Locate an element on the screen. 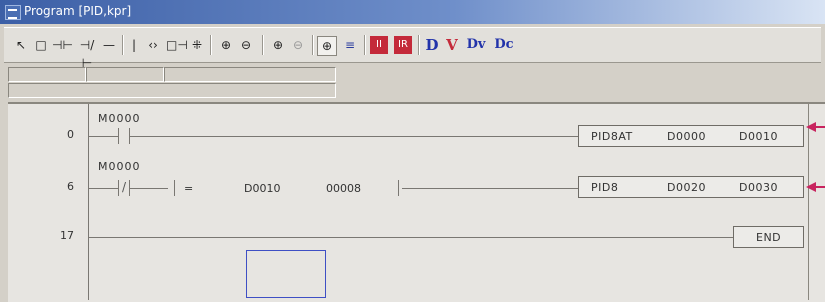  box-icon: □ is located at coordinates (41, 45).